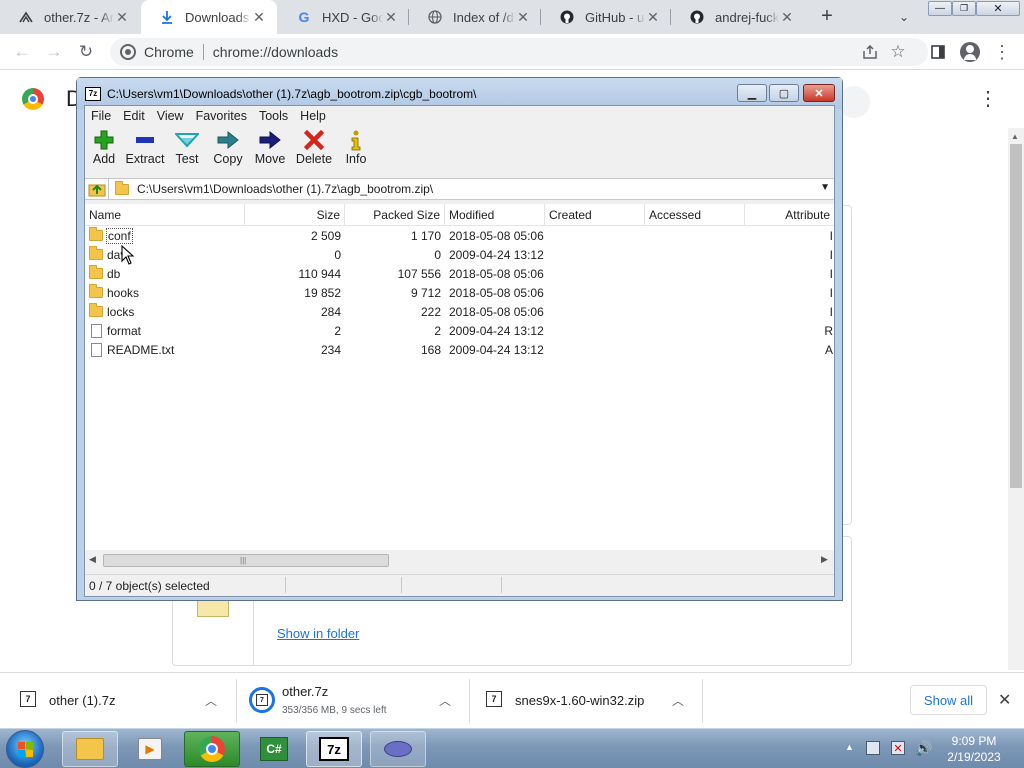 Image resolution: width=1024 pixels, height=768 pixels. I want to click on scroll-left-icon: ◀, so click(92, 559).